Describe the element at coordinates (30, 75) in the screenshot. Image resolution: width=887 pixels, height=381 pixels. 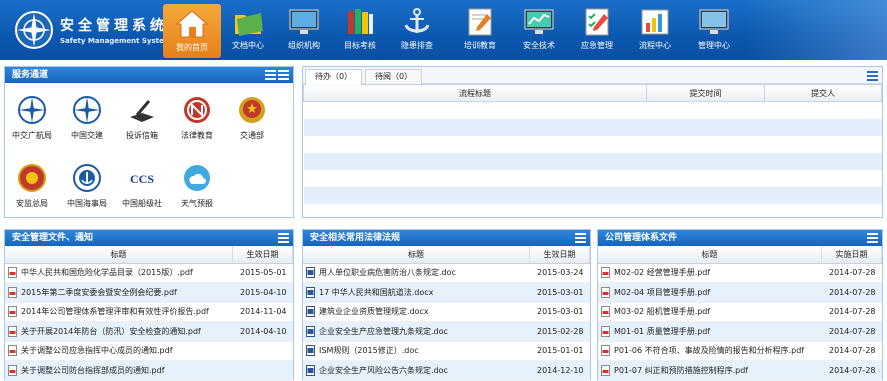
I see `services-panel-title: 服务通道` at that location.